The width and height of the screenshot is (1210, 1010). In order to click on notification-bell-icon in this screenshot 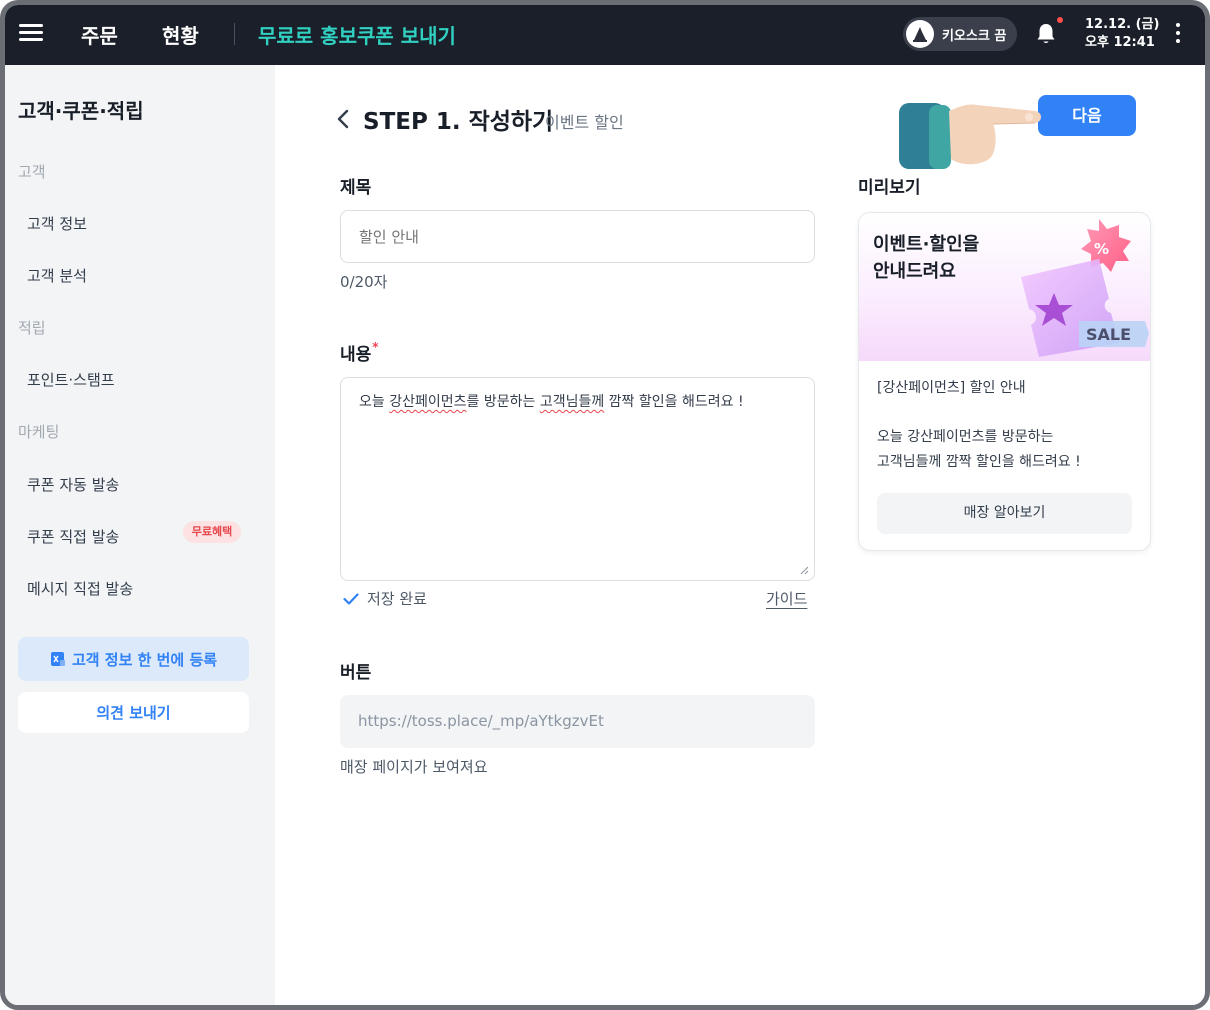, I will do `click(1048, 32)`.